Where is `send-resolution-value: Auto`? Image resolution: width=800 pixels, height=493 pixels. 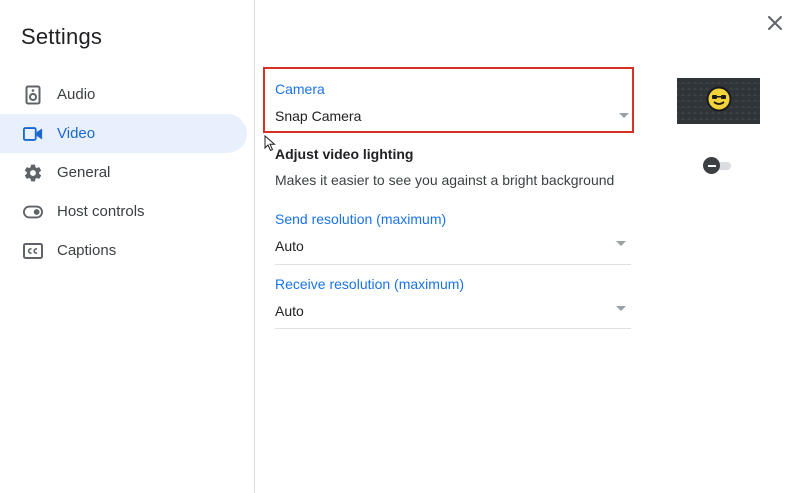 send-resolution-value: Auto is located at coordinates (289, 246).